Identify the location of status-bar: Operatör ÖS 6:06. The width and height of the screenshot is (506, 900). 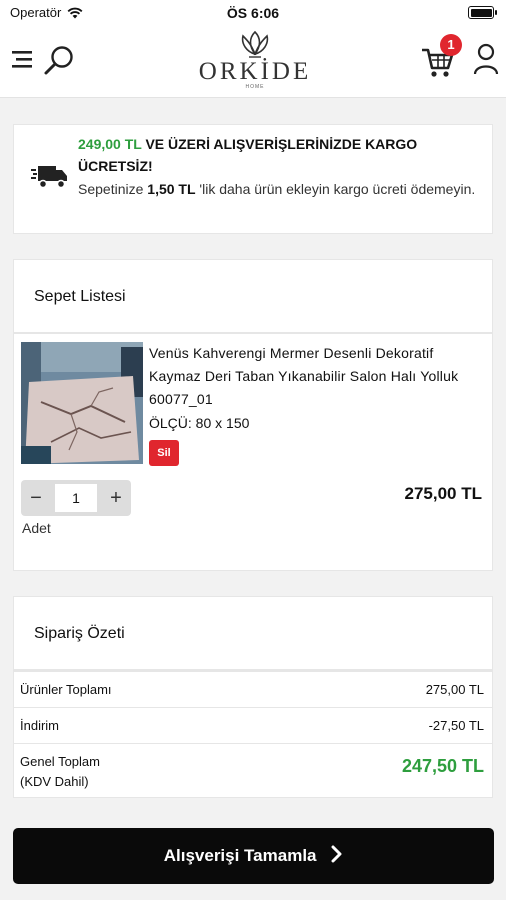
(253, 13).